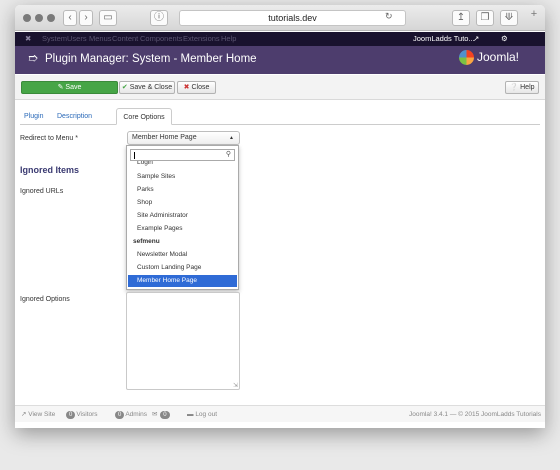 The width and height of the screenshot is (560, 470). I want to click on question-icon: ❔, so click(515, 87).